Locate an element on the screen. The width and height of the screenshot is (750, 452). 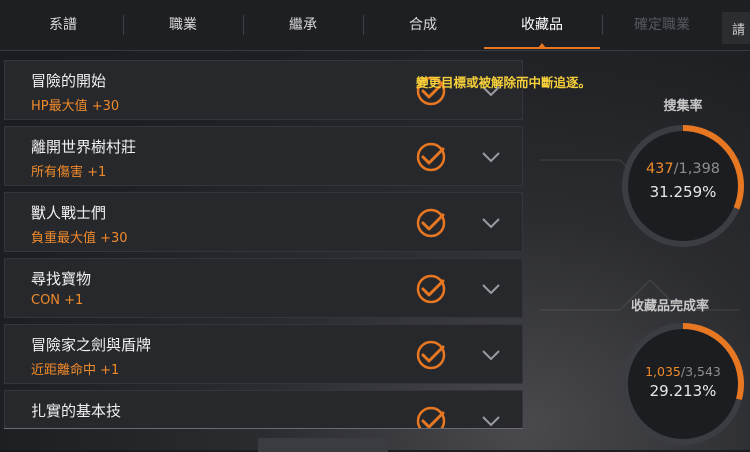
search-rate-count: 437/1,398 is located at coordinates (683, 169).